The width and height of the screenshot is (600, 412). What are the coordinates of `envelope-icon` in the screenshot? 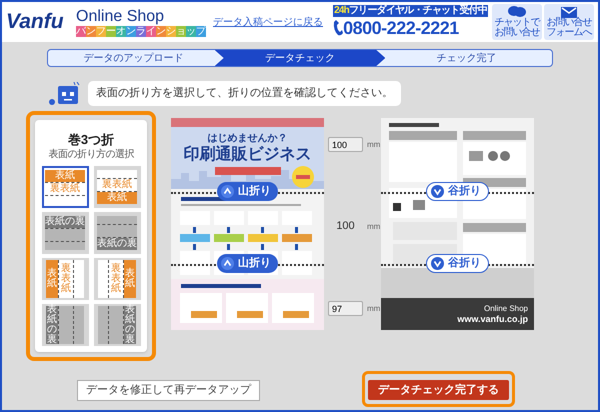 It's located at (569, 12).